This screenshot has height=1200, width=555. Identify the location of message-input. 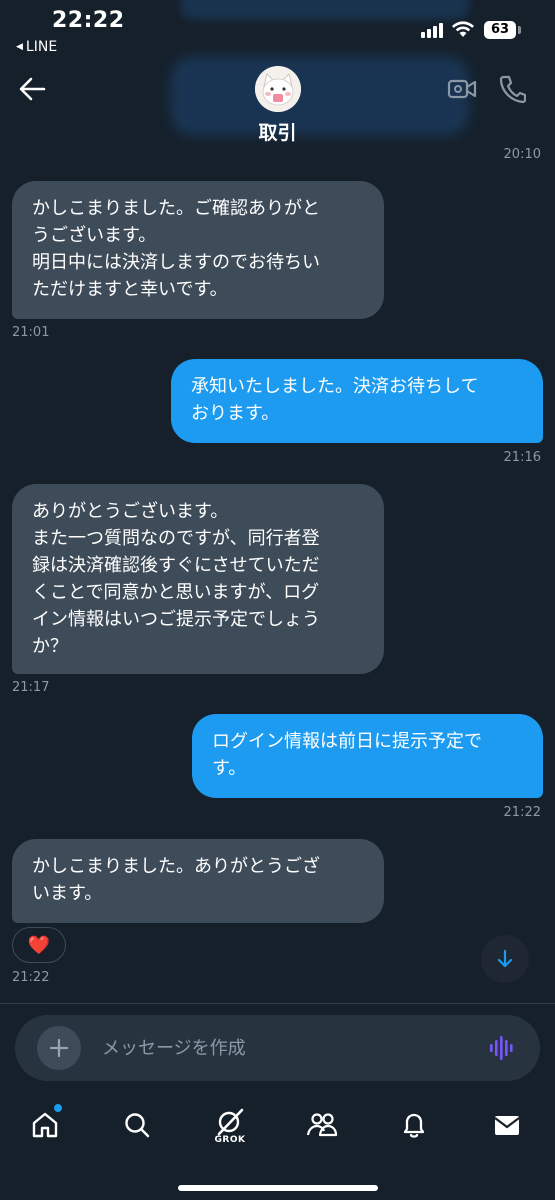
(287, 1048).